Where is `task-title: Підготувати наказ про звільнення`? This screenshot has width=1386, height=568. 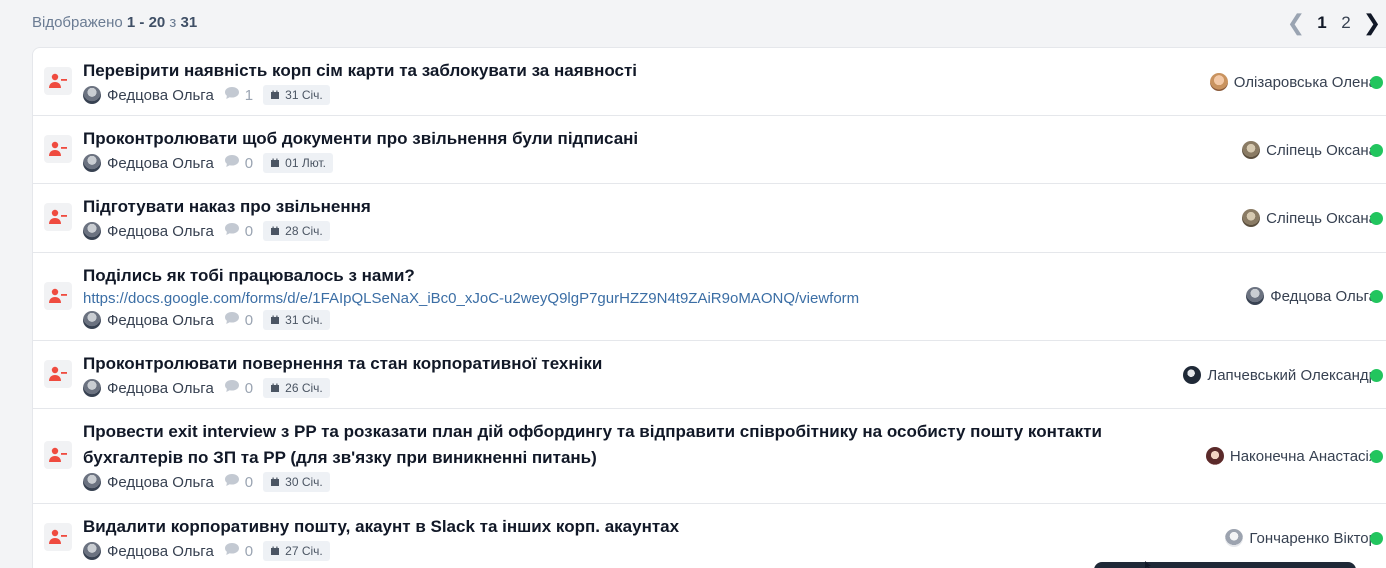
task-title: Підготувати наказ про звільнення is located at coordinates (623, 207).